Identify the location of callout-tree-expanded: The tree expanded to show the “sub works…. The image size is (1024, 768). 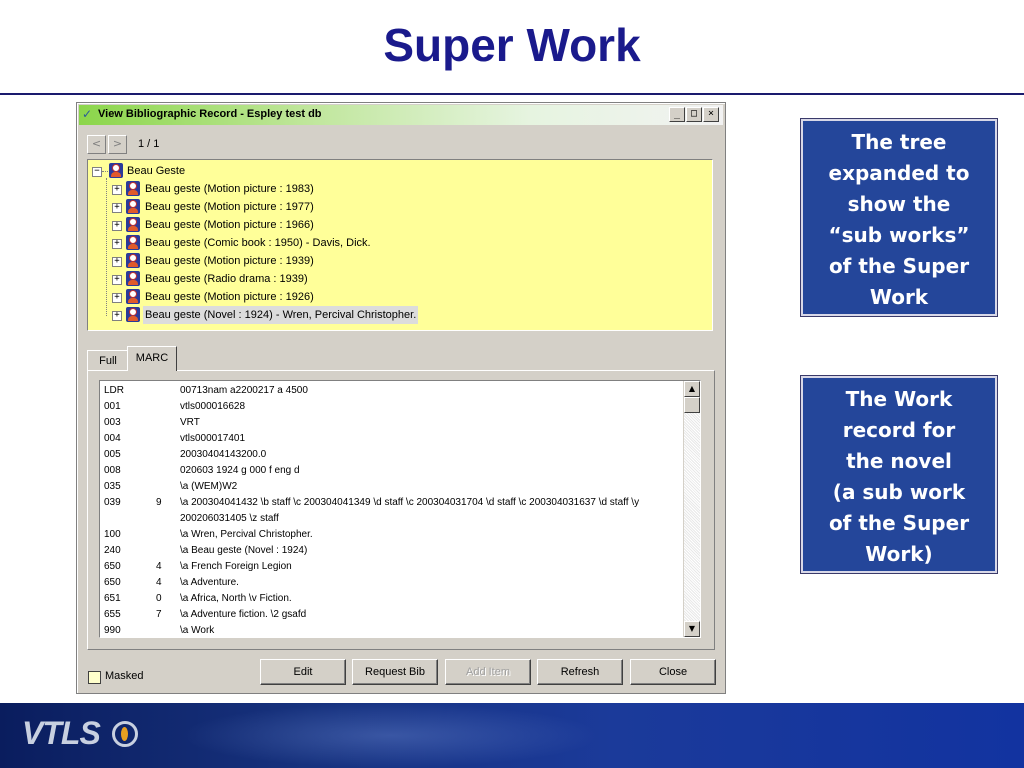
(899, 217).